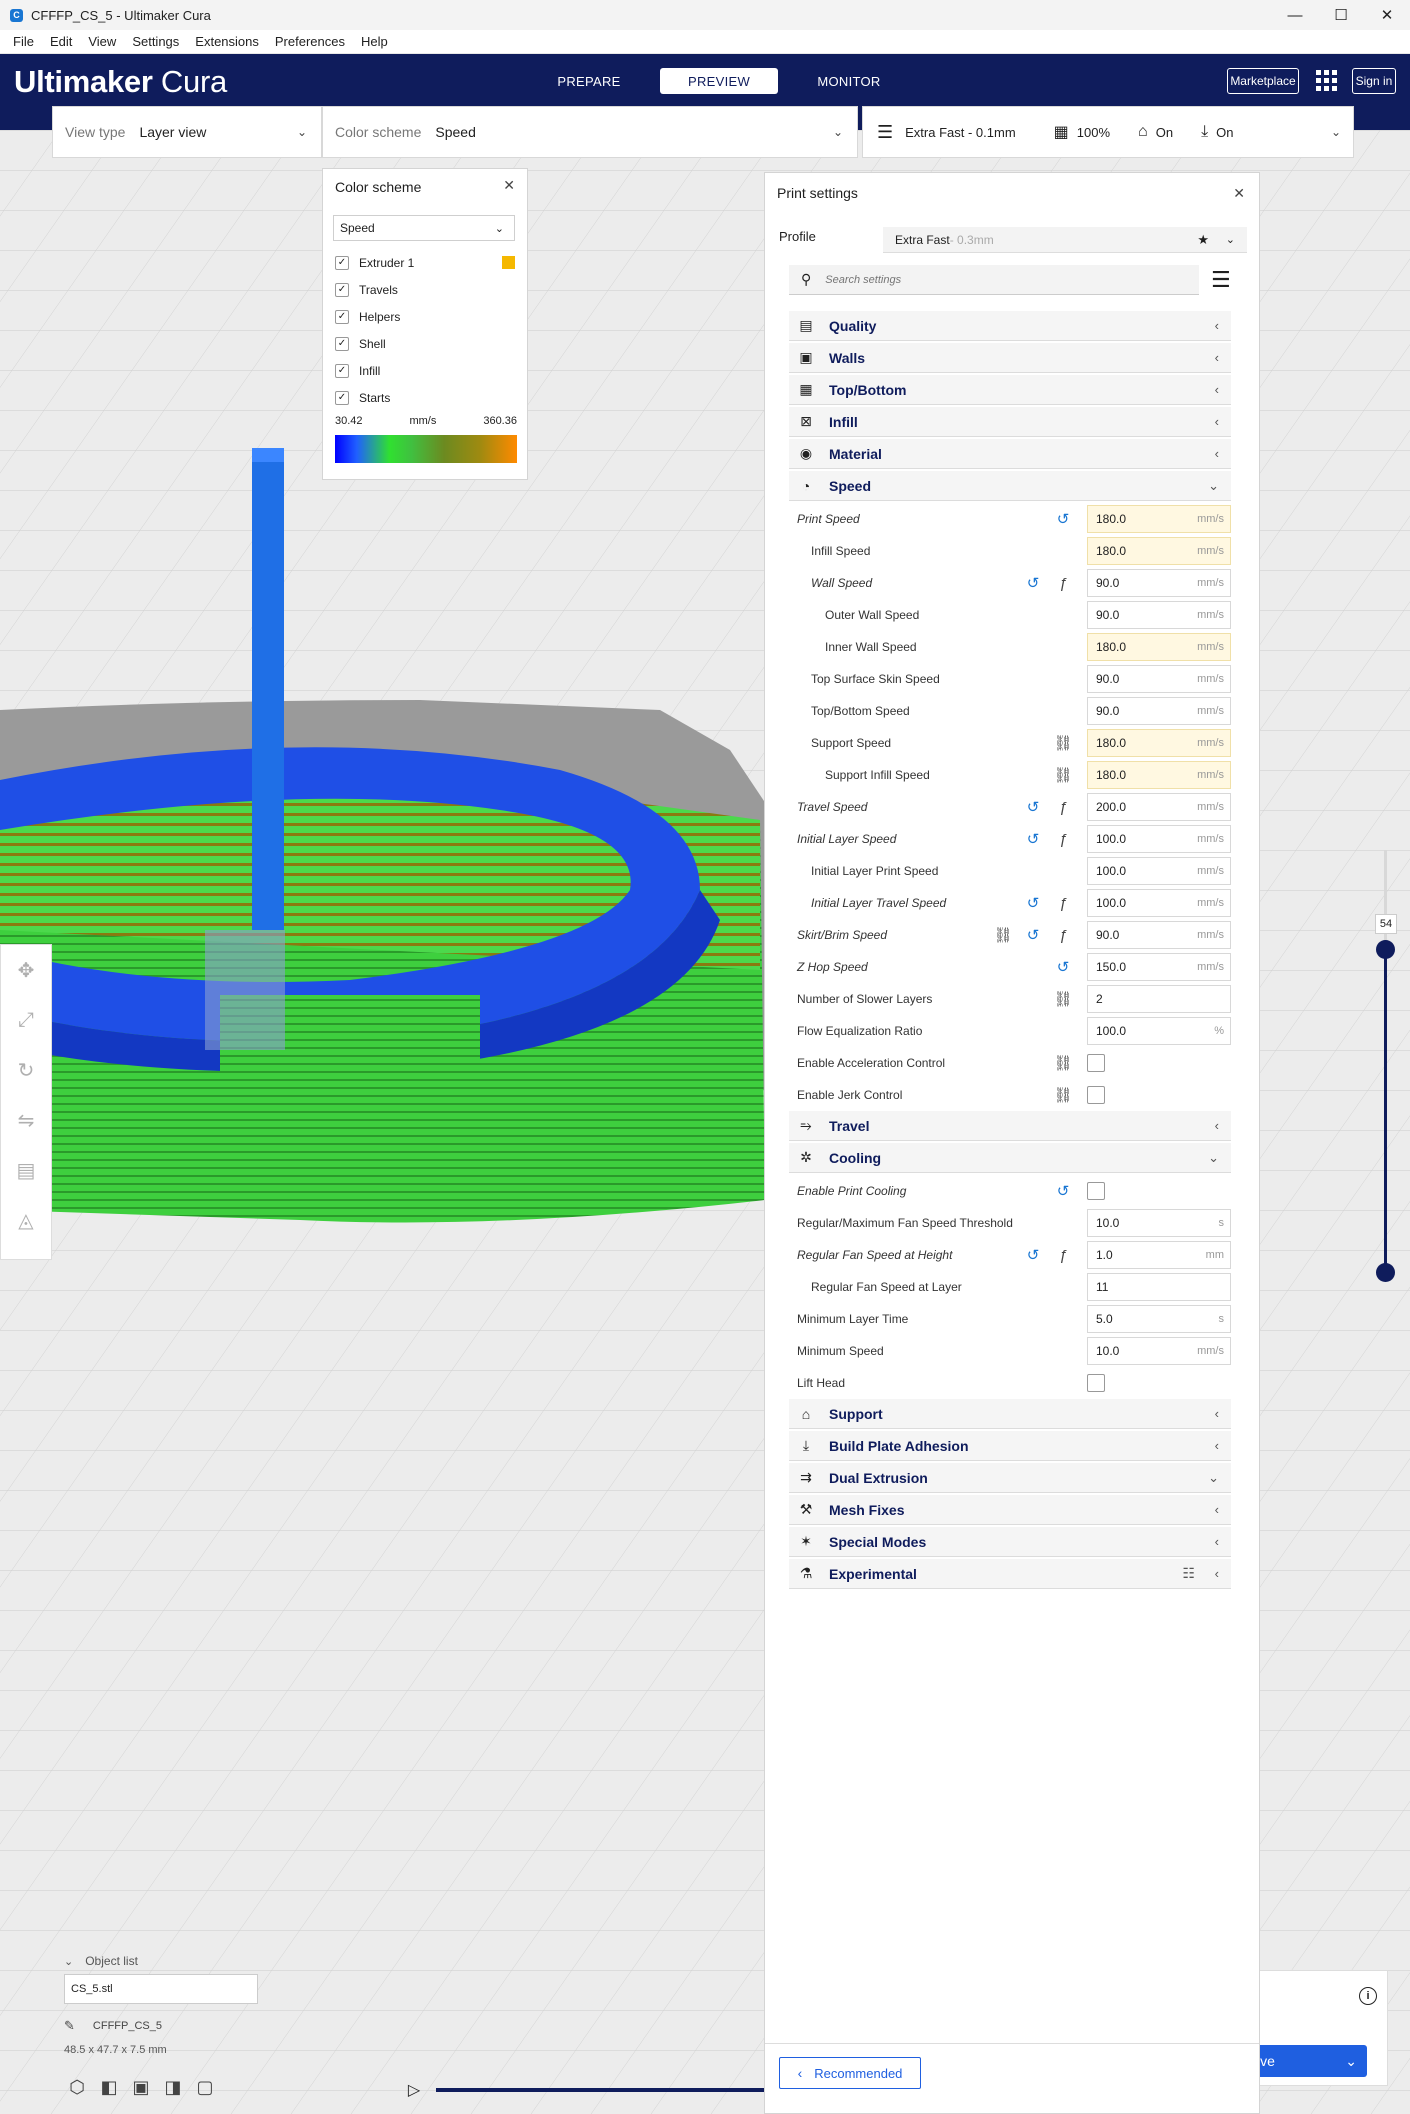 This screenshot has width=1410, height=2114. Describe the element at coordinates (1326, 80) in the screenshot. I see `apps-grid-icon` at that location.